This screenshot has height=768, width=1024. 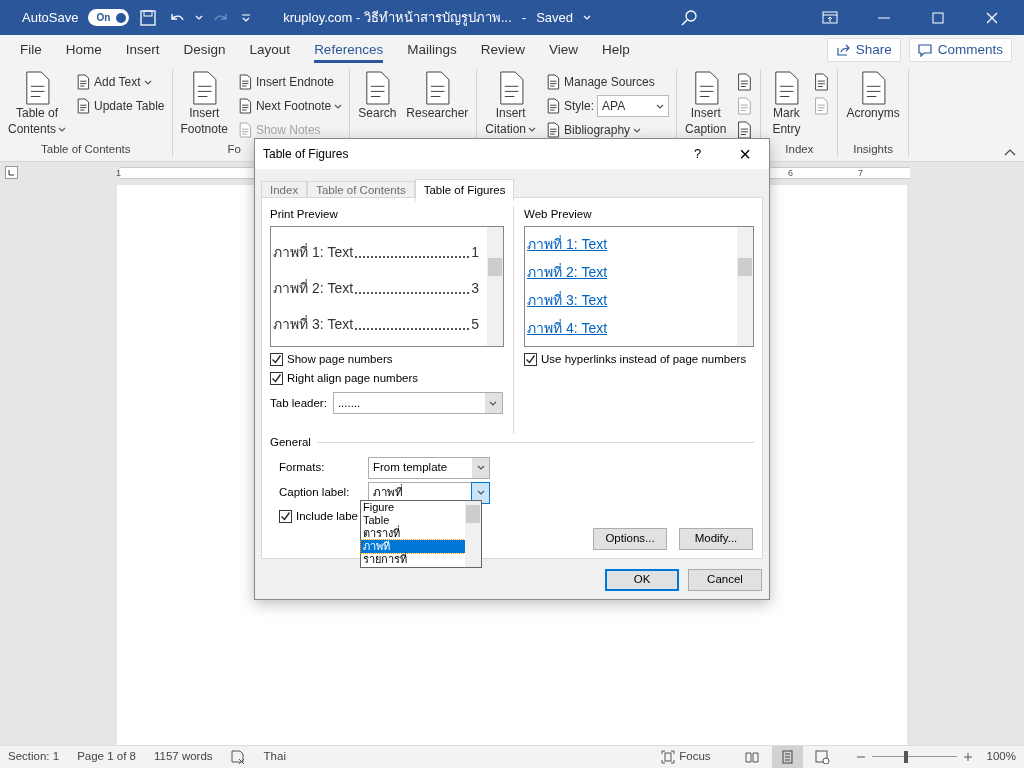 I want to click on ribbon-button: Update Table, so click(x=120, y=106).